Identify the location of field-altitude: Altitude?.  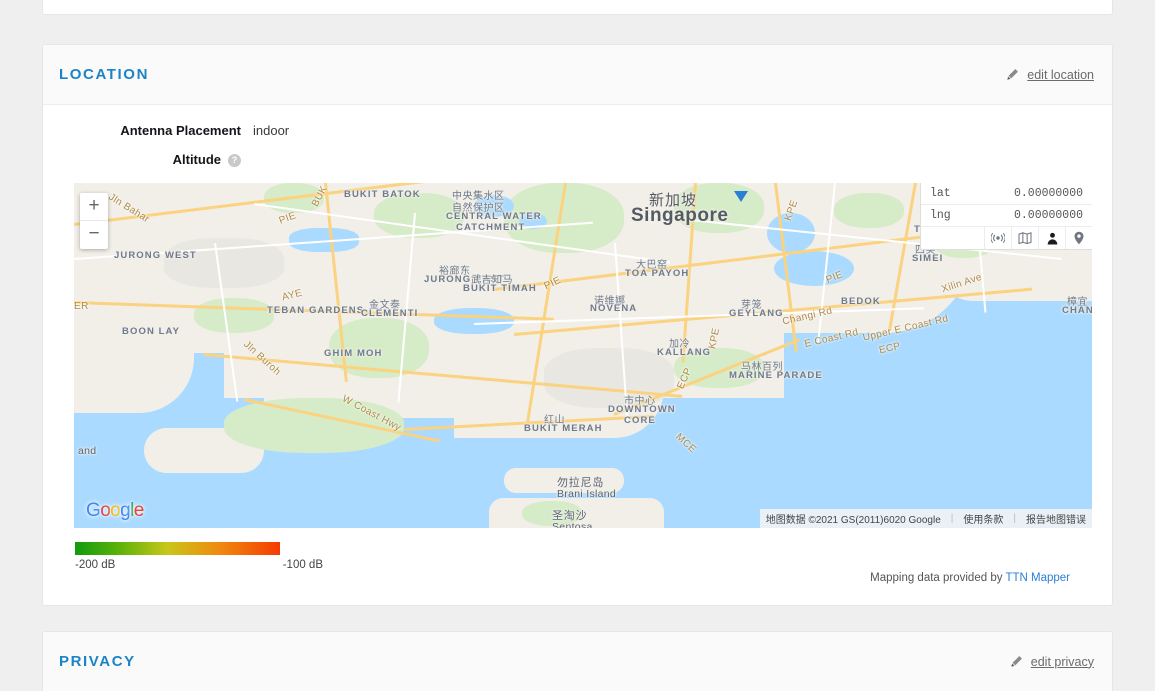
(577, 160).